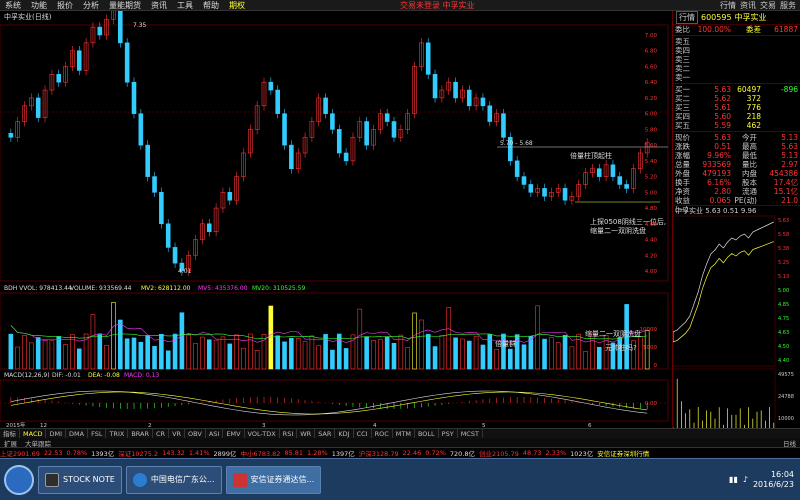  What do you see at coordinates (748, 5) in the screenshot?
I see `window-button-news: 资讯` at bounding box center [748, 5].